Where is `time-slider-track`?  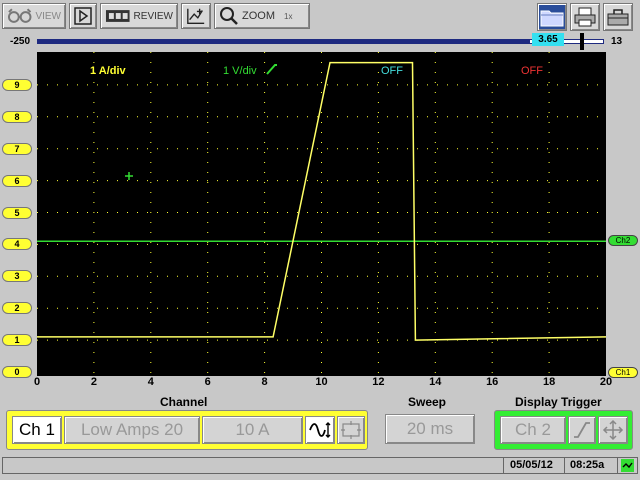 time-slider-track is located at coordinates (320, 41).